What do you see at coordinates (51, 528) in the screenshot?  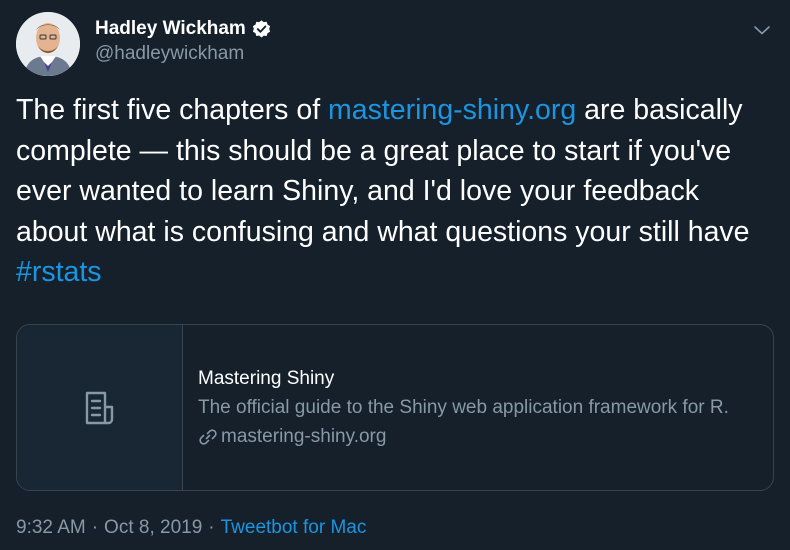 I see `tweet-time: 9:32 AM` at bounding box center [51, 528].